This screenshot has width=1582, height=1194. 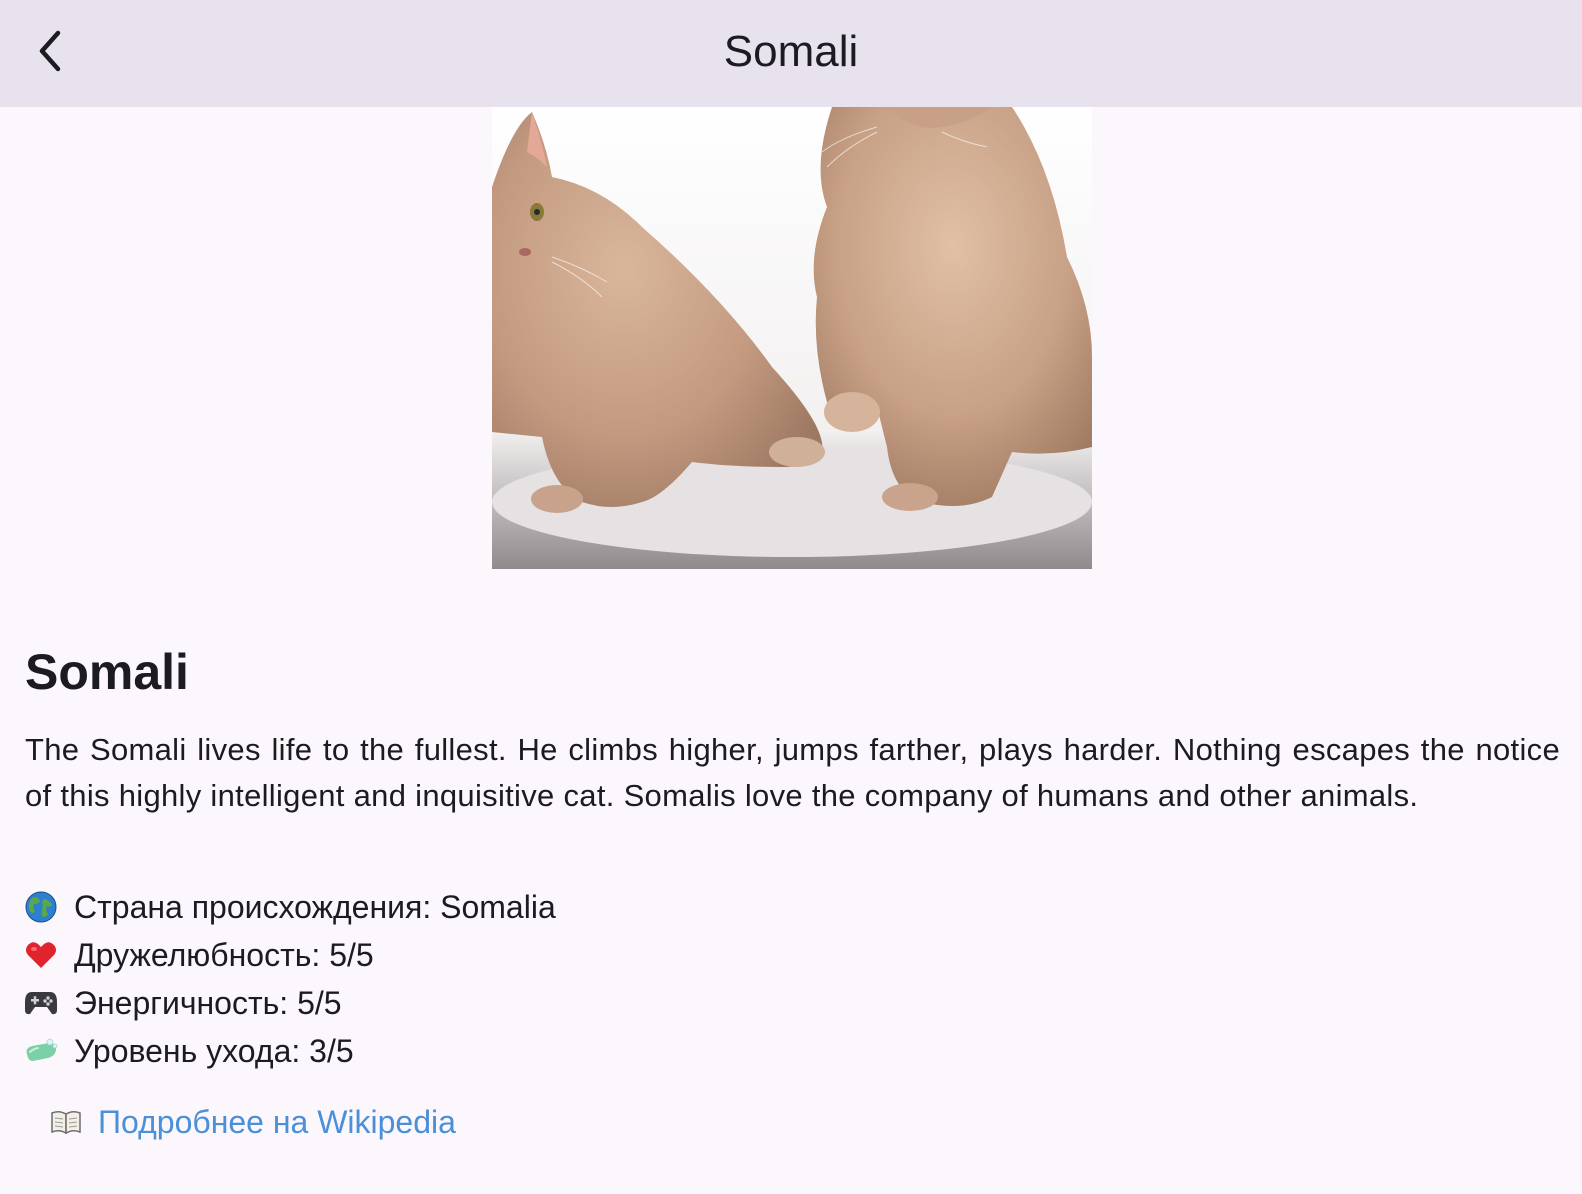 What do you see at coordinates (214, 1050) in the screenshot?
I see `stat-grooming-text: Уровень ухода: 3/5` at bounding box center [214, 1050].